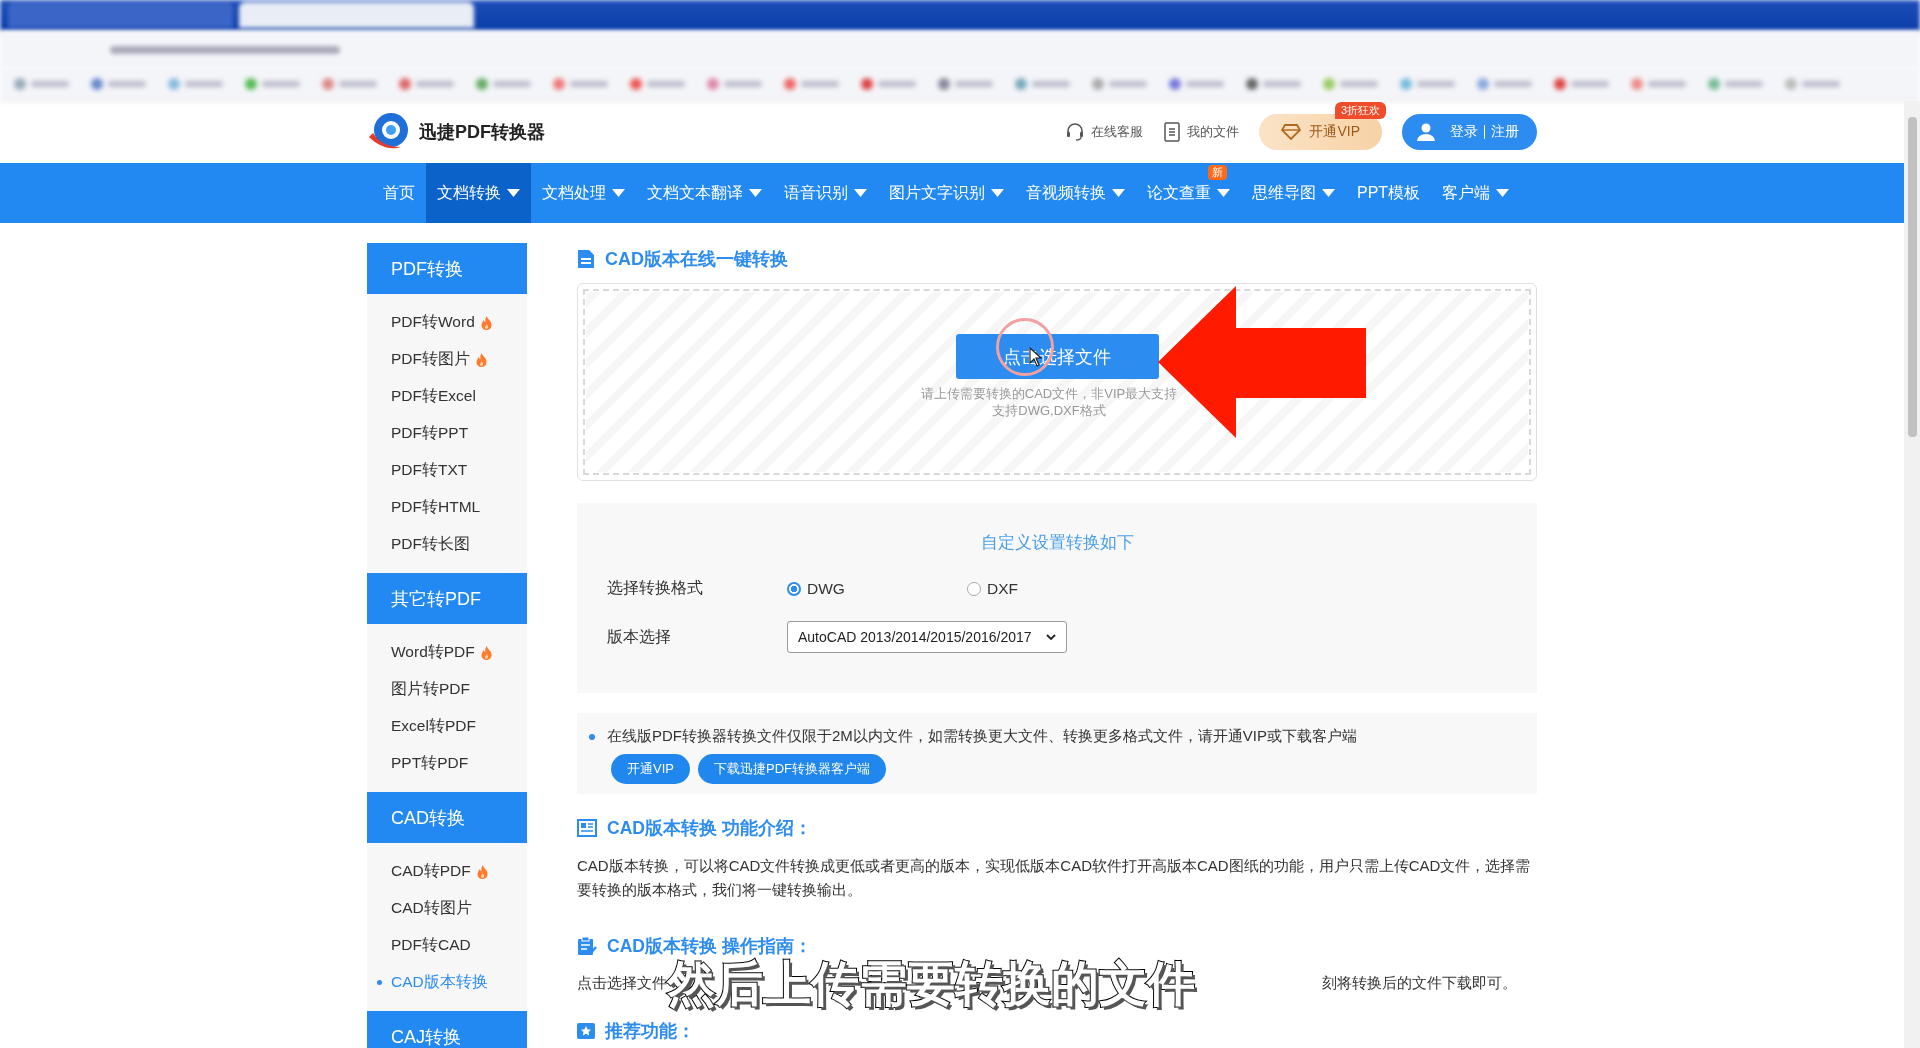 The image size is (1920, 1048). What do you see at coordinates (1104, 132) in the screenshot?
I see `header-link: 在线客服` at bounding box center [1104, 132].